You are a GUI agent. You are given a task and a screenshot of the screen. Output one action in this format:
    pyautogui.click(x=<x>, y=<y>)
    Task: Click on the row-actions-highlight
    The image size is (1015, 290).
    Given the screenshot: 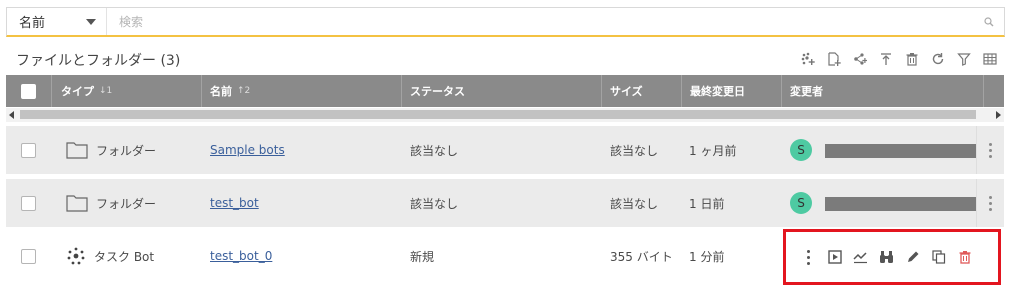 What is the action you would take?
    pyautogui.click(x=892, y=257)
    